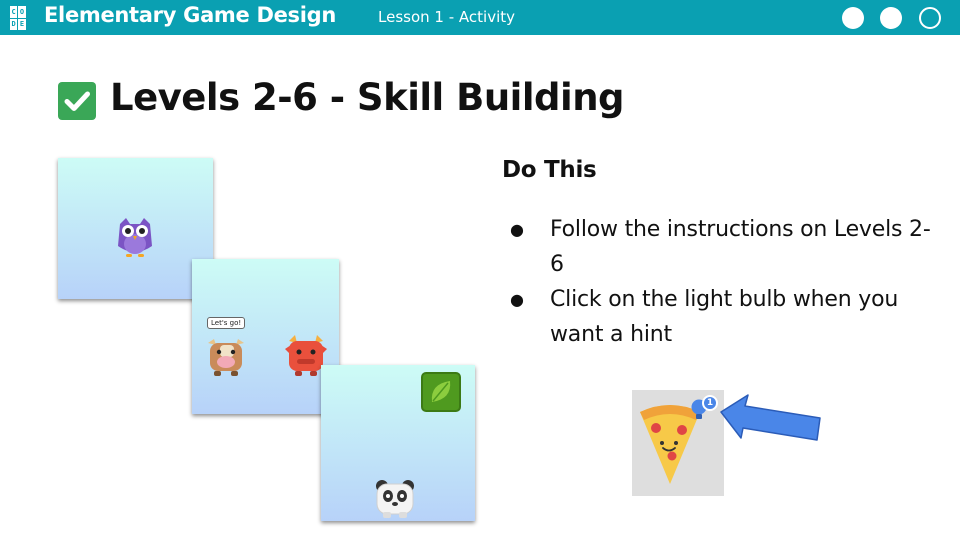 The width and height of the screenshot is (960, 540). I want to click on panda-sprite, so click(395, 499).